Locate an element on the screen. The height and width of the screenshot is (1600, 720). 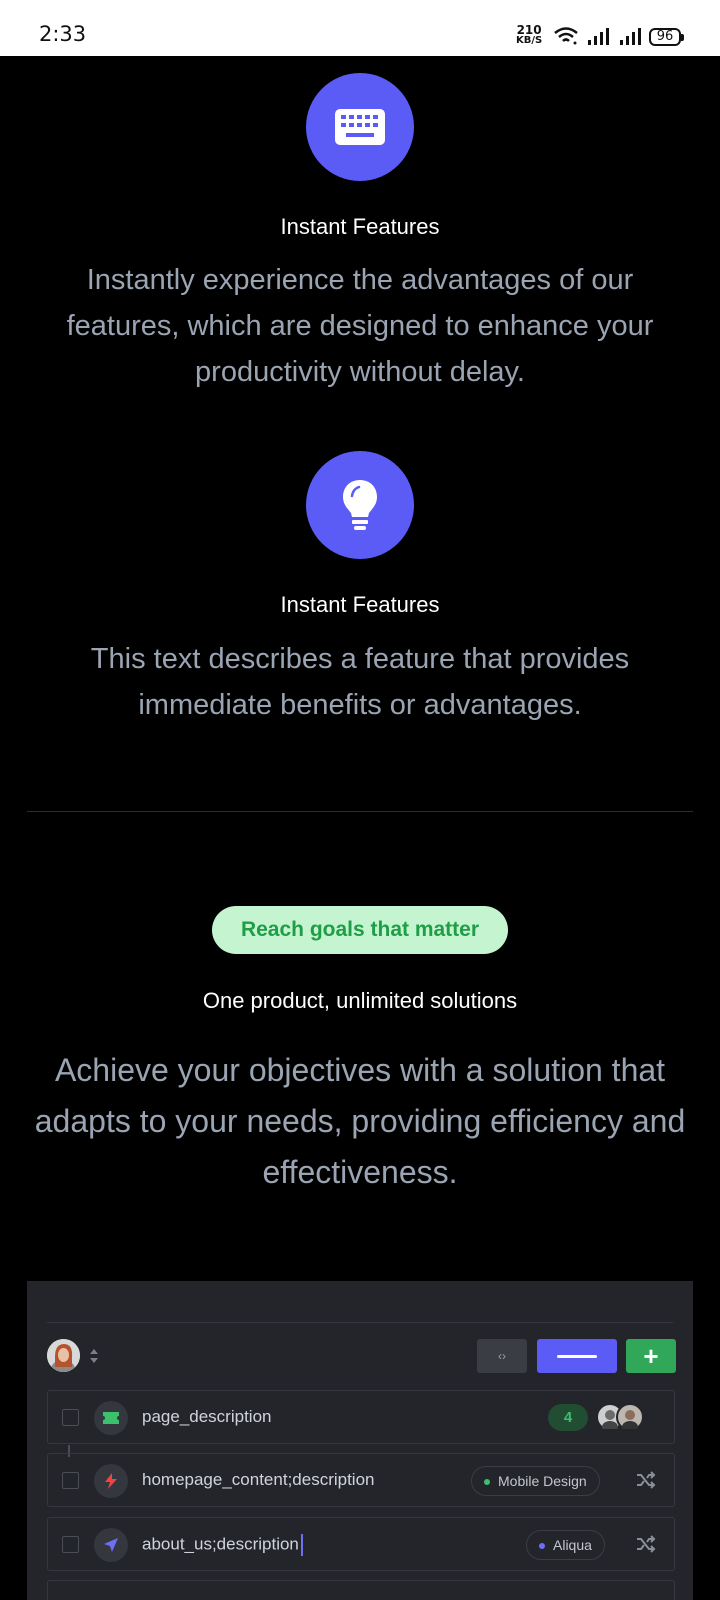
row-label-text: about_us;description is located at coordinates (220, 1544).